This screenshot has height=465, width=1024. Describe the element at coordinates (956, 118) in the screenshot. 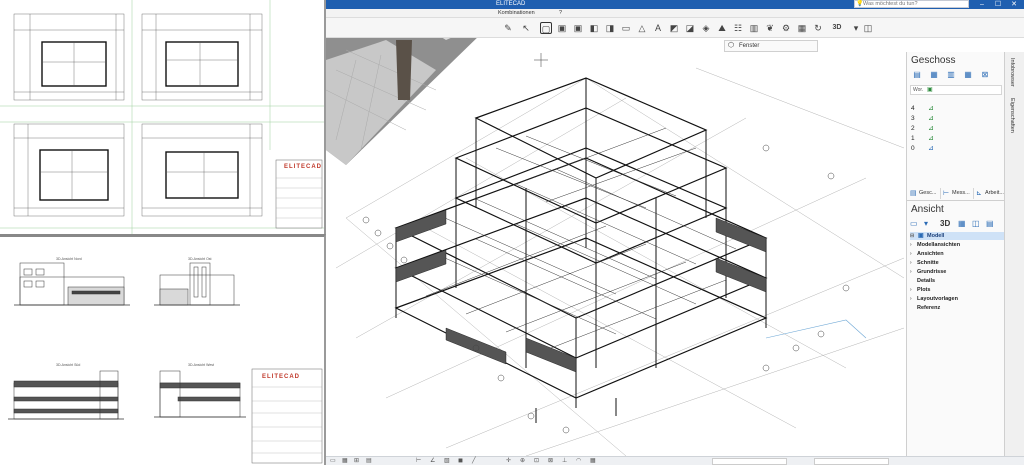

I see `floor-row: 3 ⊿` at that location.